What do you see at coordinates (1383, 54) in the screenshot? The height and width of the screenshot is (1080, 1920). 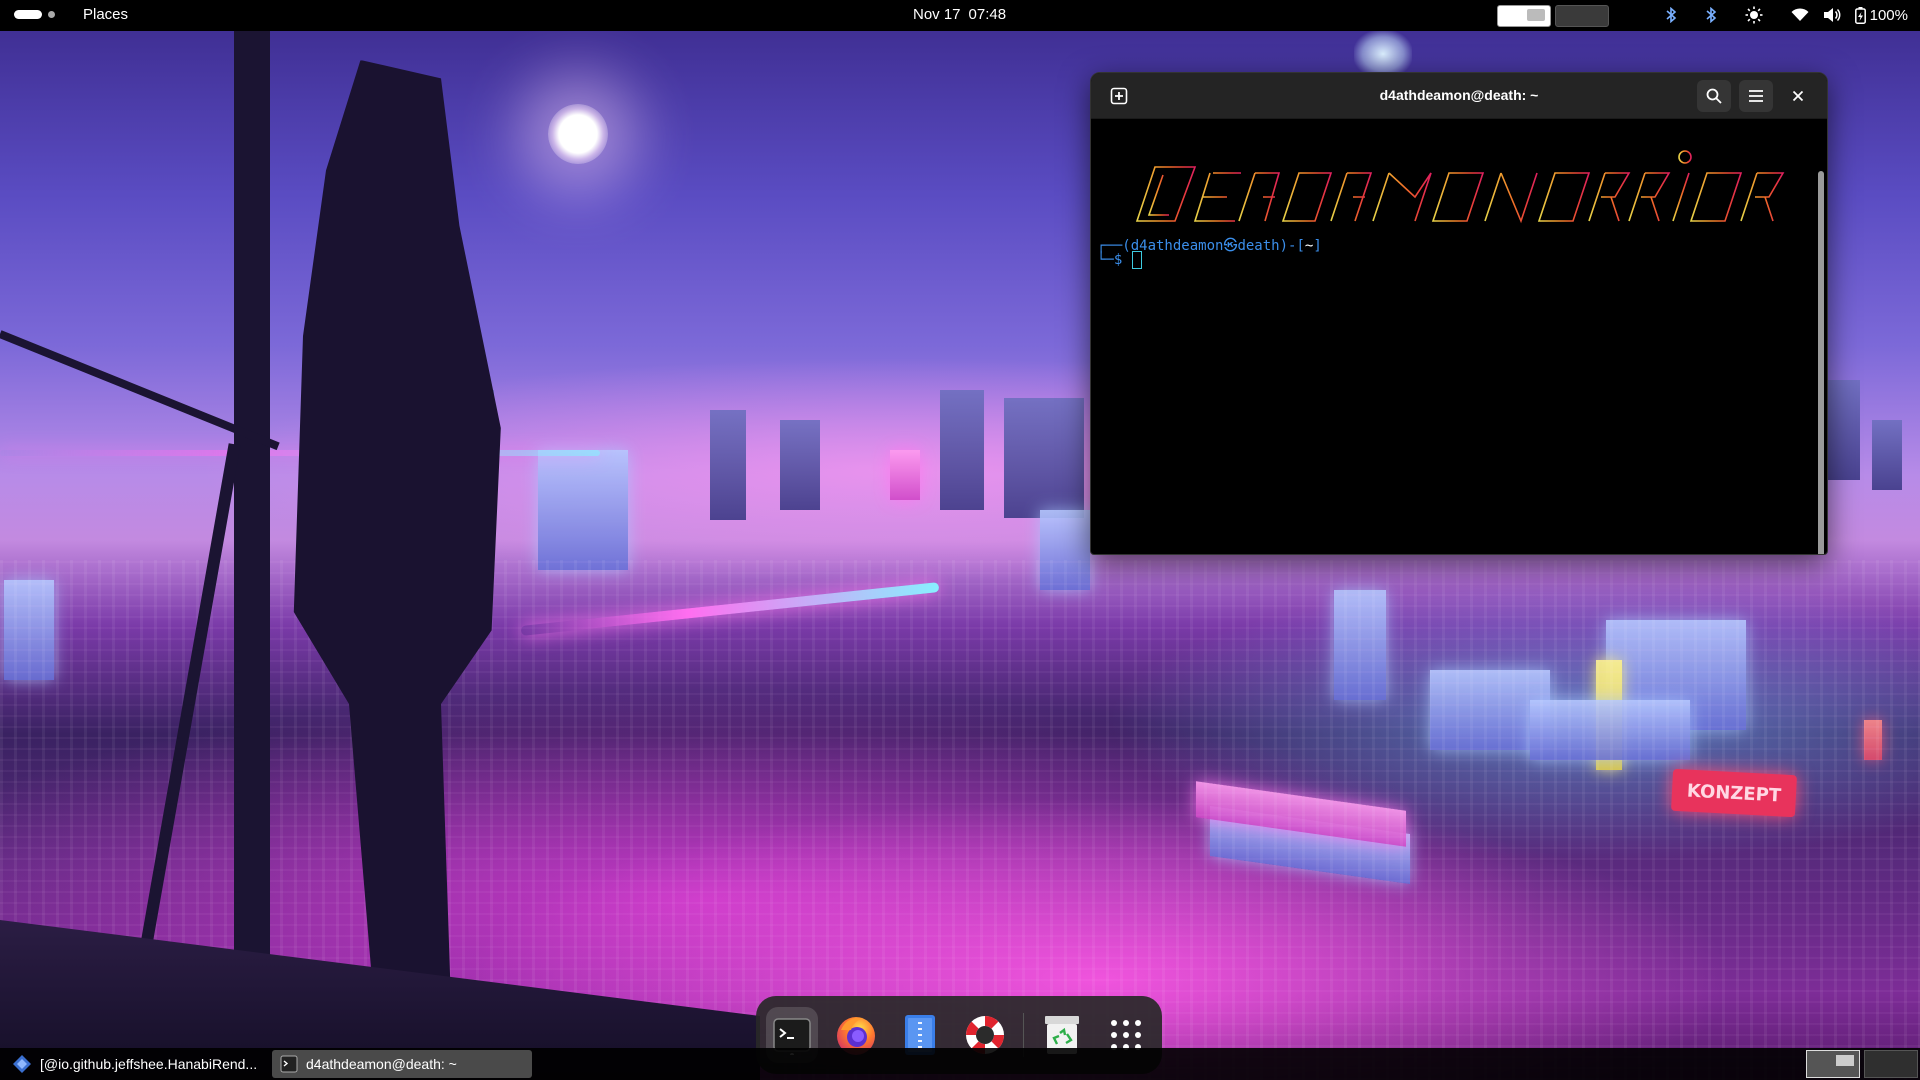 I see `light-beam` at bounding box center [1383, 54].